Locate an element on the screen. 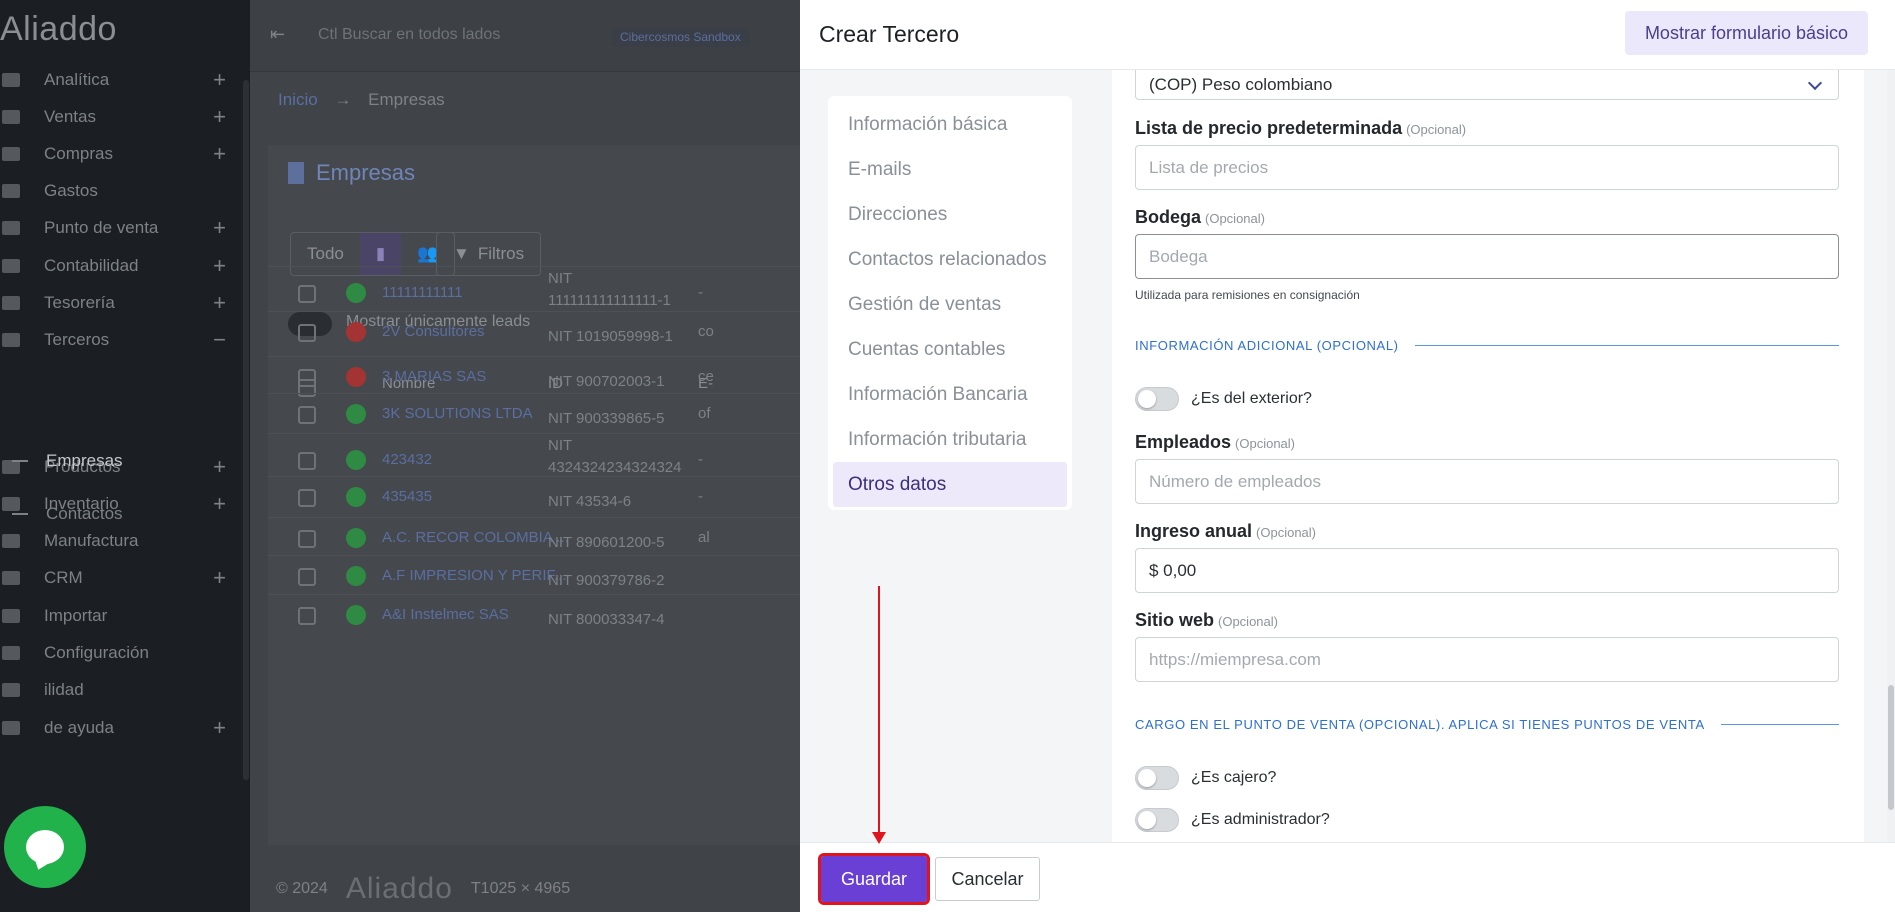 Image resolution: width=1895 pixels, height=912 pixels. annual-income-label: Ingreso anual (Opcional) is located at coordinates (1225, 531).